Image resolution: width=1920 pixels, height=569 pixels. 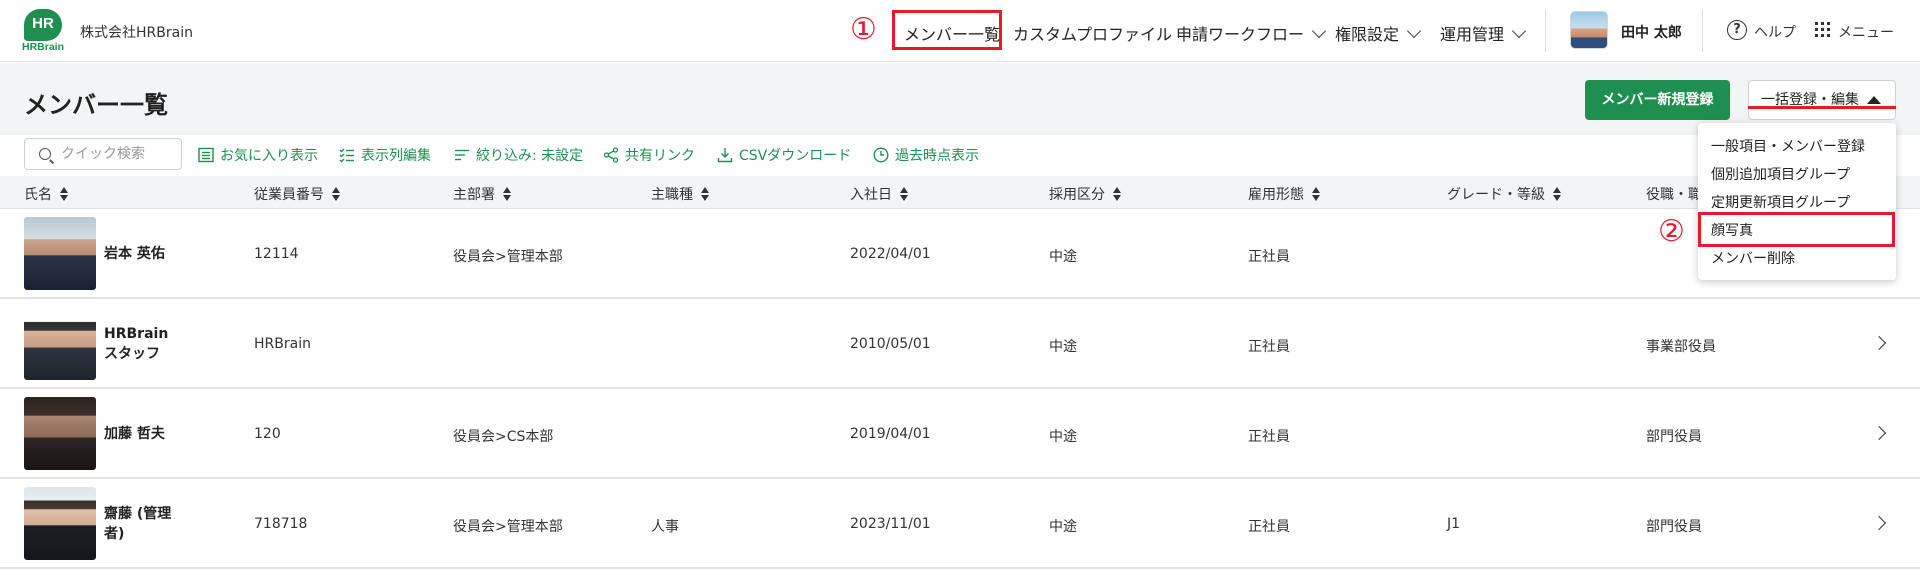 I want to click on hrbrain-logo: HR HRBrain, so click(x=43, y=31).